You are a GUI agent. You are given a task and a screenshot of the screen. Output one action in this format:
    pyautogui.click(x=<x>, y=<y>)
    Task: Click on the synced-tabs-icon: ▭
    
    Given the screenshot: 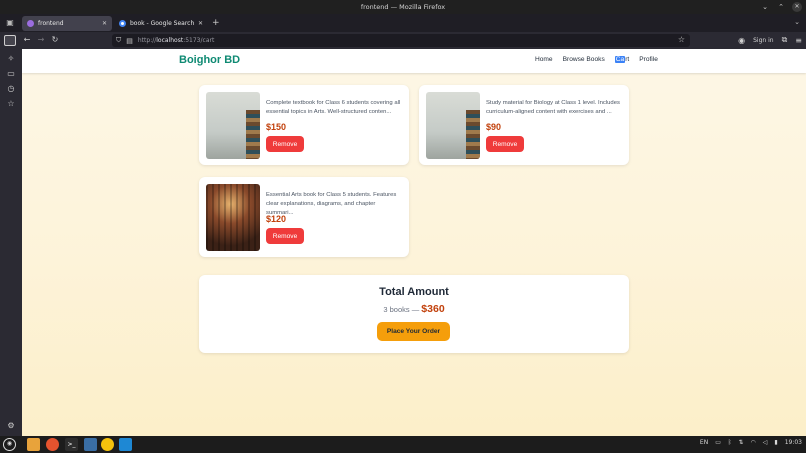 What is the action you would take?
    pyautogui.click(x=11, y=74)
    